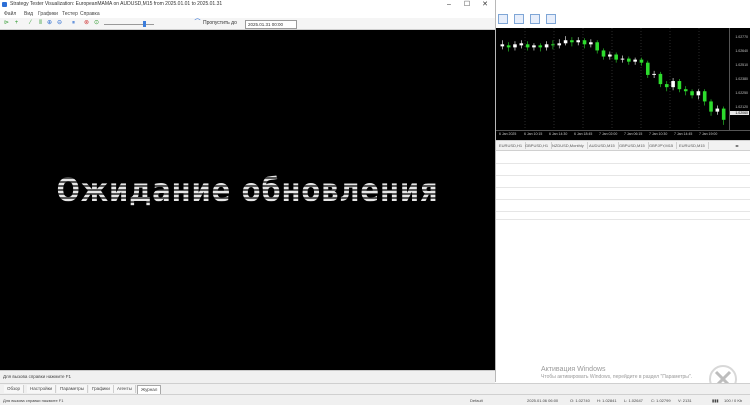  Describe the element at coordinates (129, 24) in the screenshot. I see `speed-slider-track` at that location.